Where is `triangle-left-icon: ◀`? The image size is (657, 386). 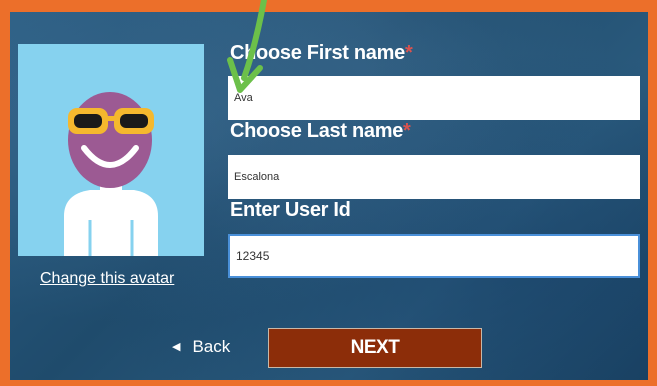
triangle-left-icon: ◀ is located at coordinates (176, 347).